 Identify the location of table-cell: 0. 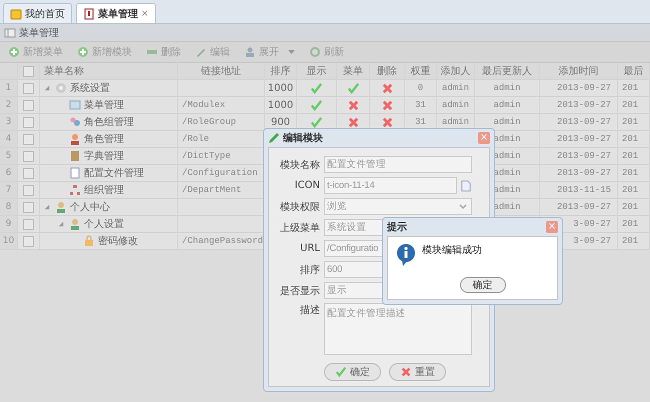
(421, 88).